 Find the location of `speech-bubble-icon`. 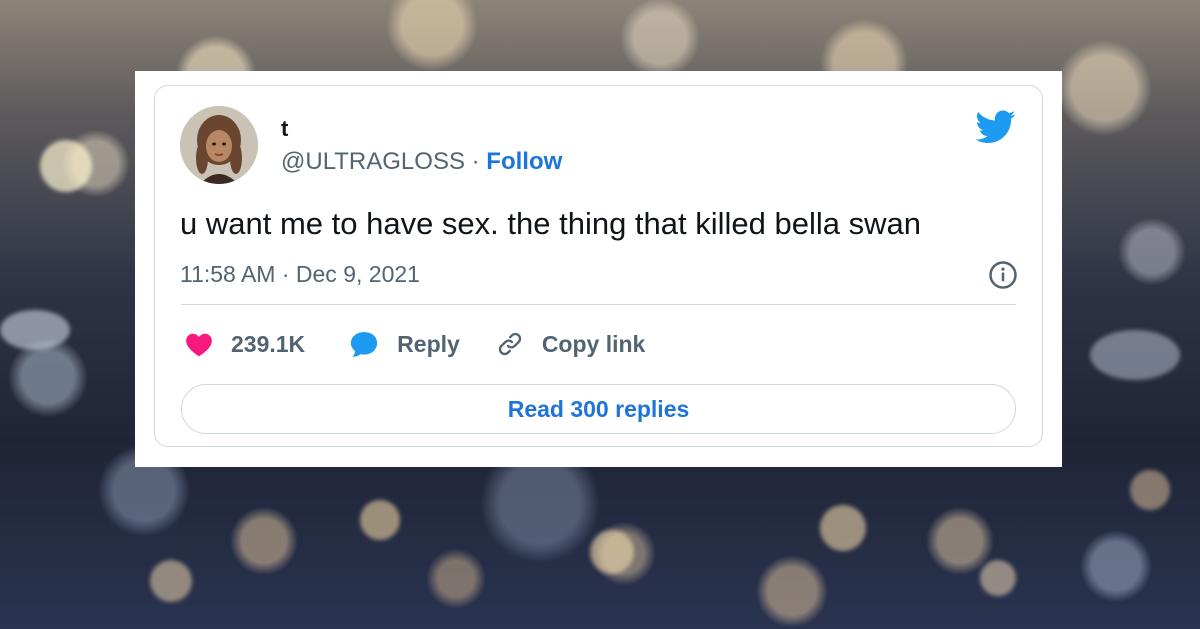

speech-bubble-icon is located at coordinates (364, 344).